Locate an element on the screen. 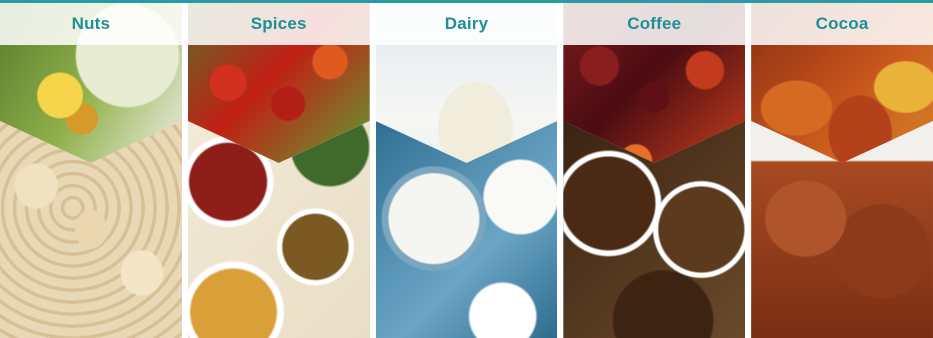 Image resolution: width=933 pixels, height=338 pixels. category-label: Dairy is located at coordinates (466, 23).